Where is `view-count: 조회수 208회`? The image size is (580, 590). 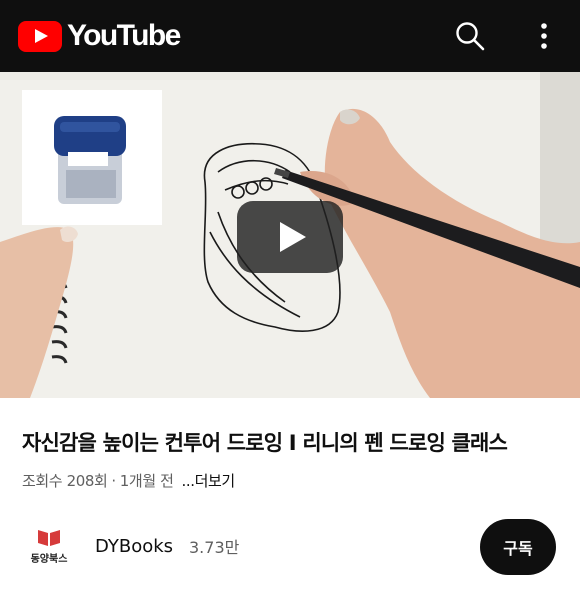
view-count: 조회수 208회 is located at coordinates (65, 481).